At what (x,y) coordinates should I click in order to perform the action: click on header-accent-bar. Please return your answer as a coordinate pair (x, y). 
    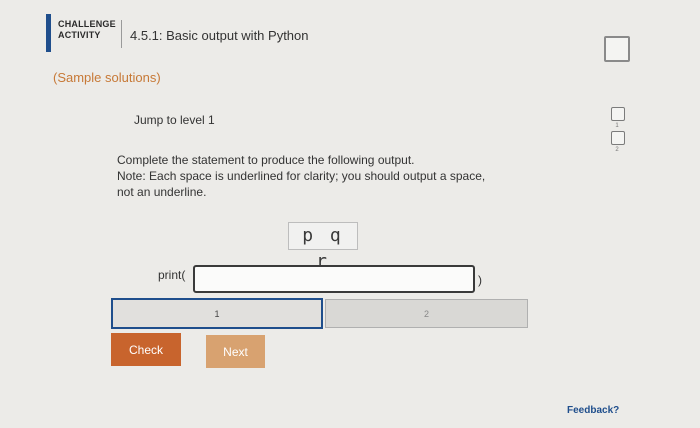
    Looking at the image, I should click on (48, 33).